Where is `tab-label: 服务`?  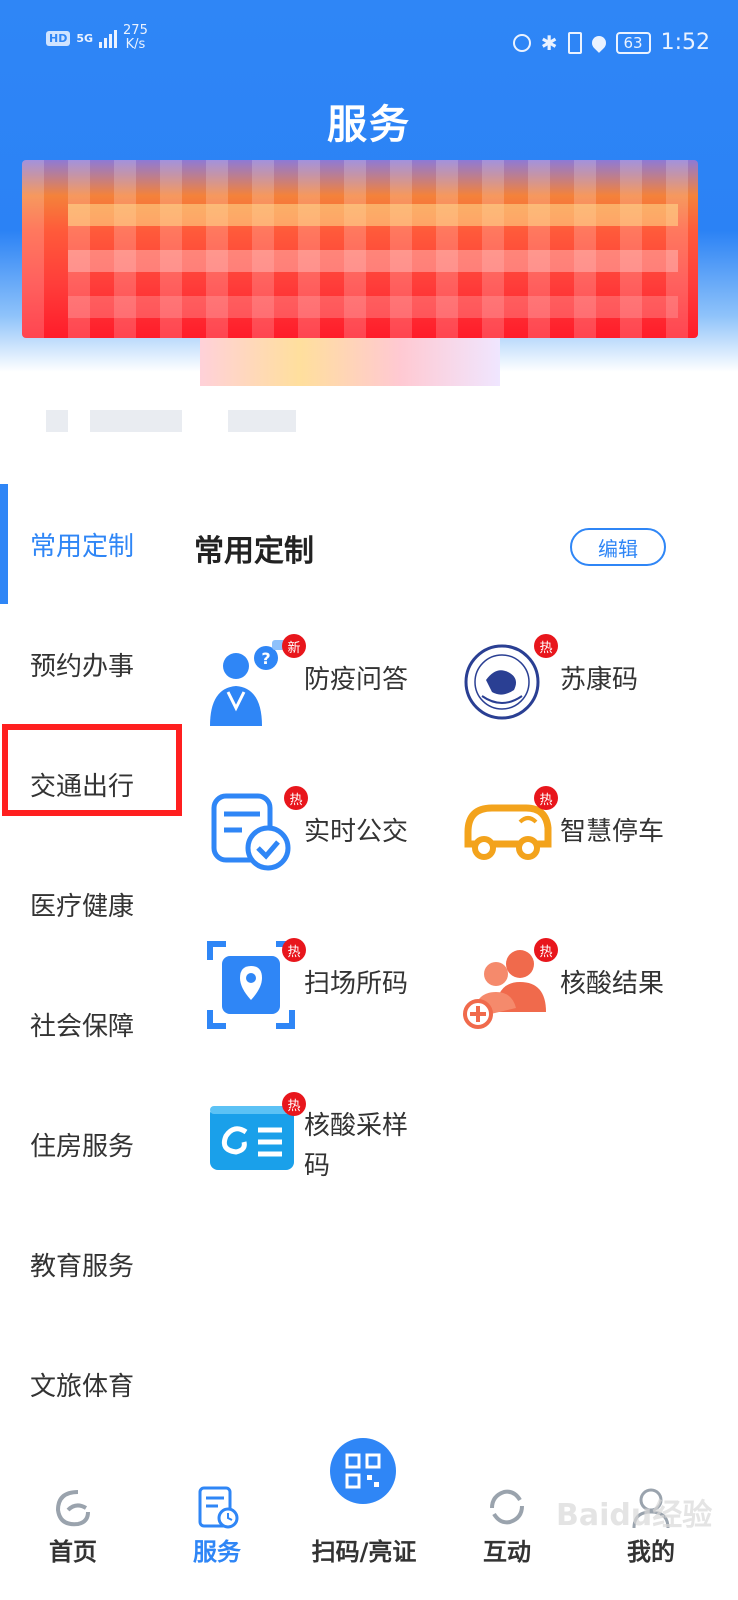 tab-label: 服务 is located at coordinates (217, 1552).